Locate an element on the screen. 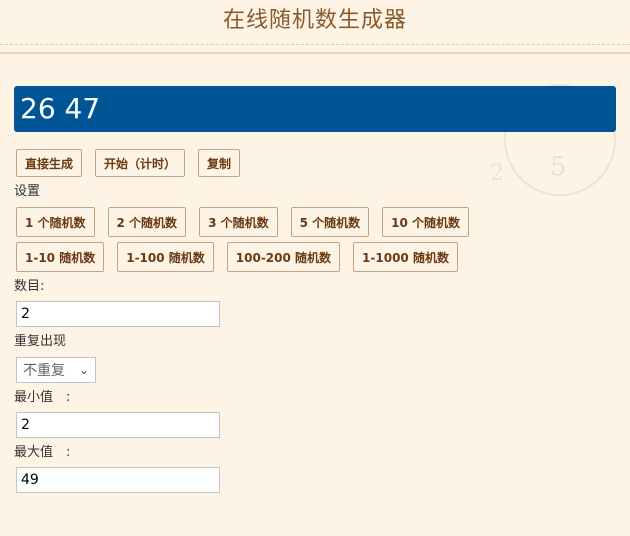  range-1-1000-button: 1-1000 随机数 is located at coordinates (405, 257).